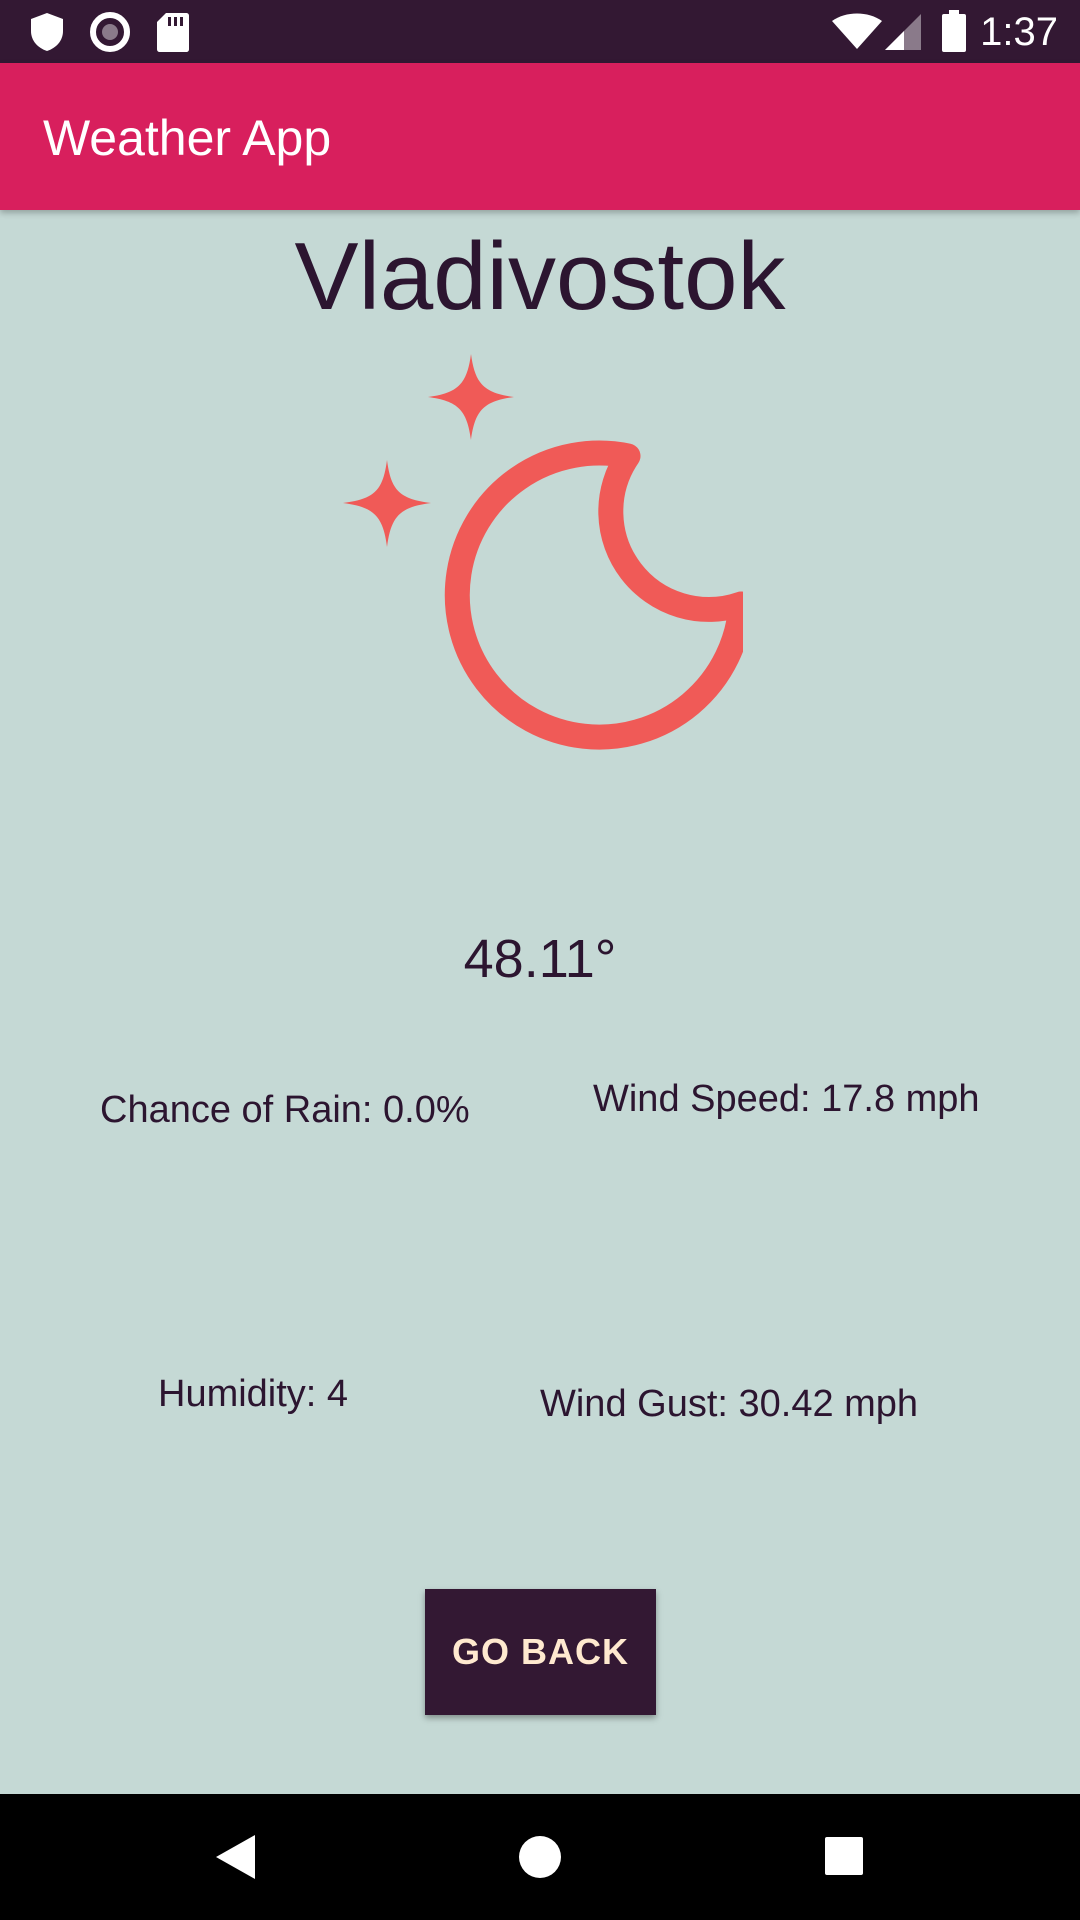  What do you see at coordinates (110, 32) in the screenshot?
I see `record-icon` at bounding box center [110, 32].